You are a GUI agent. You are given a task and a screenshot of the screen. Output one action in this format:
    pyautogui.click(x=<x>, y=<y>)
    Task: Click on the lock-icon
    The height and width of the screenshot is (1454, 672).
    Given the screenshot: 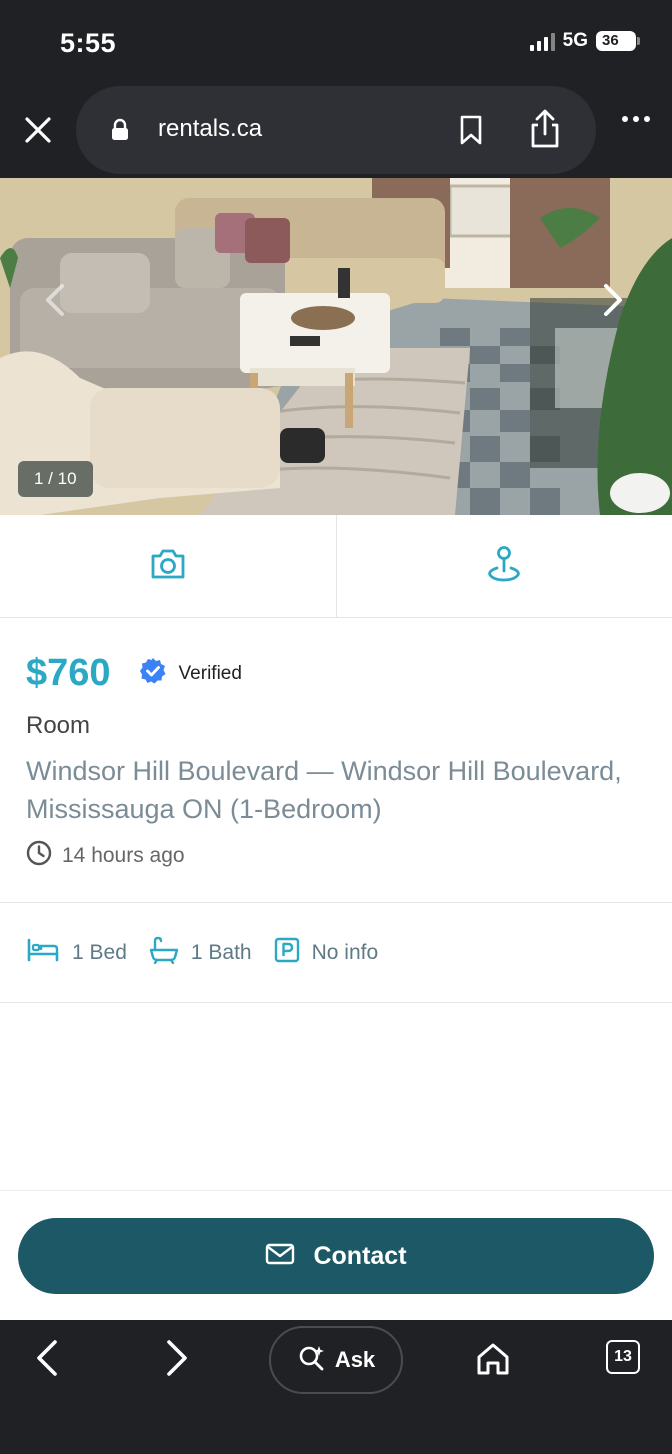 What is the action you would take?
    pyautogui.click(x=120, y=132)
    